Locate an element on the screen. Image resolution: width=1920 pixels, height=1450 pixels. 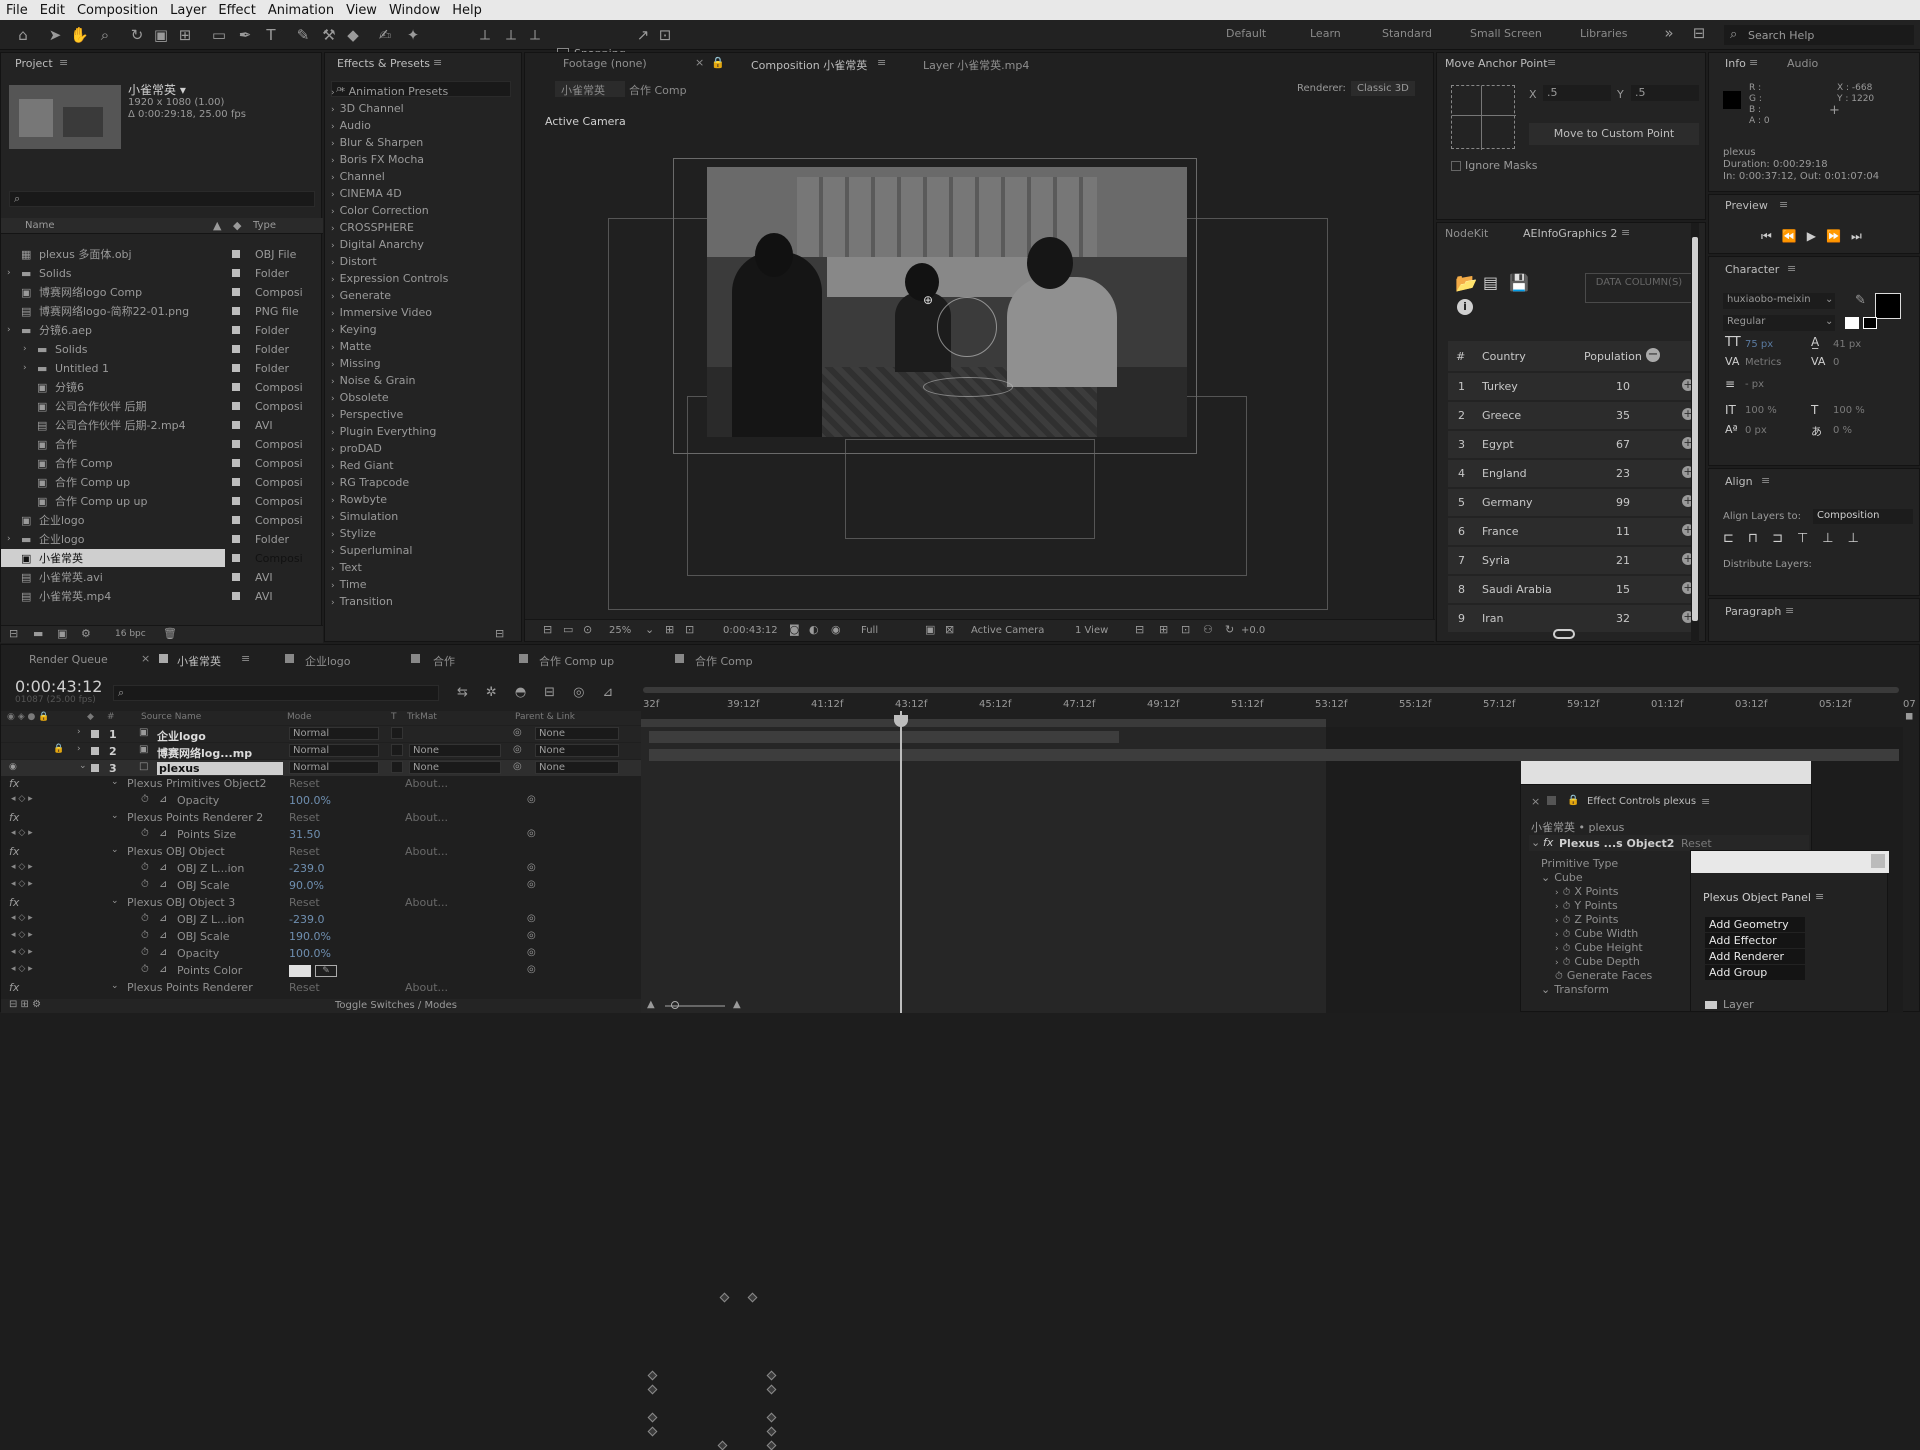
property-value: 100.0% is located at coordinates (310, 800).